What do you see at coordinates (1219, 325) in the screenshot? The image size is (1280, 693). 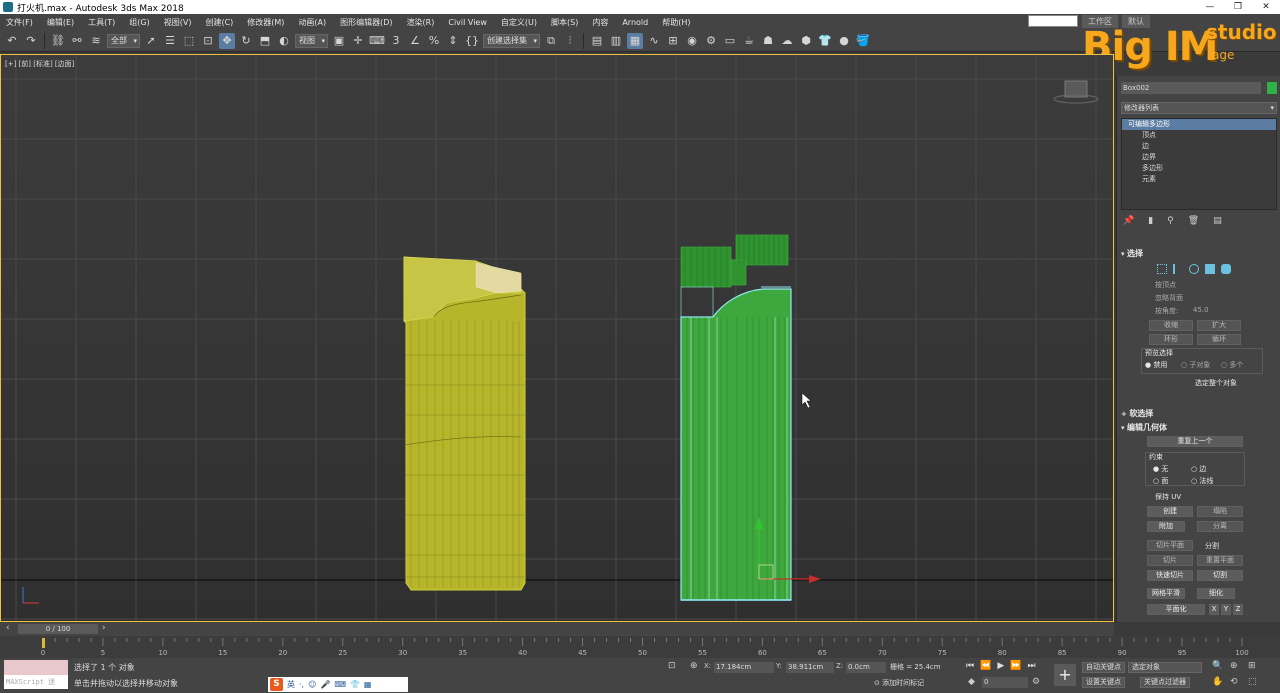 I see `grow-button: 扩大` at bounding box center [1219, 325].